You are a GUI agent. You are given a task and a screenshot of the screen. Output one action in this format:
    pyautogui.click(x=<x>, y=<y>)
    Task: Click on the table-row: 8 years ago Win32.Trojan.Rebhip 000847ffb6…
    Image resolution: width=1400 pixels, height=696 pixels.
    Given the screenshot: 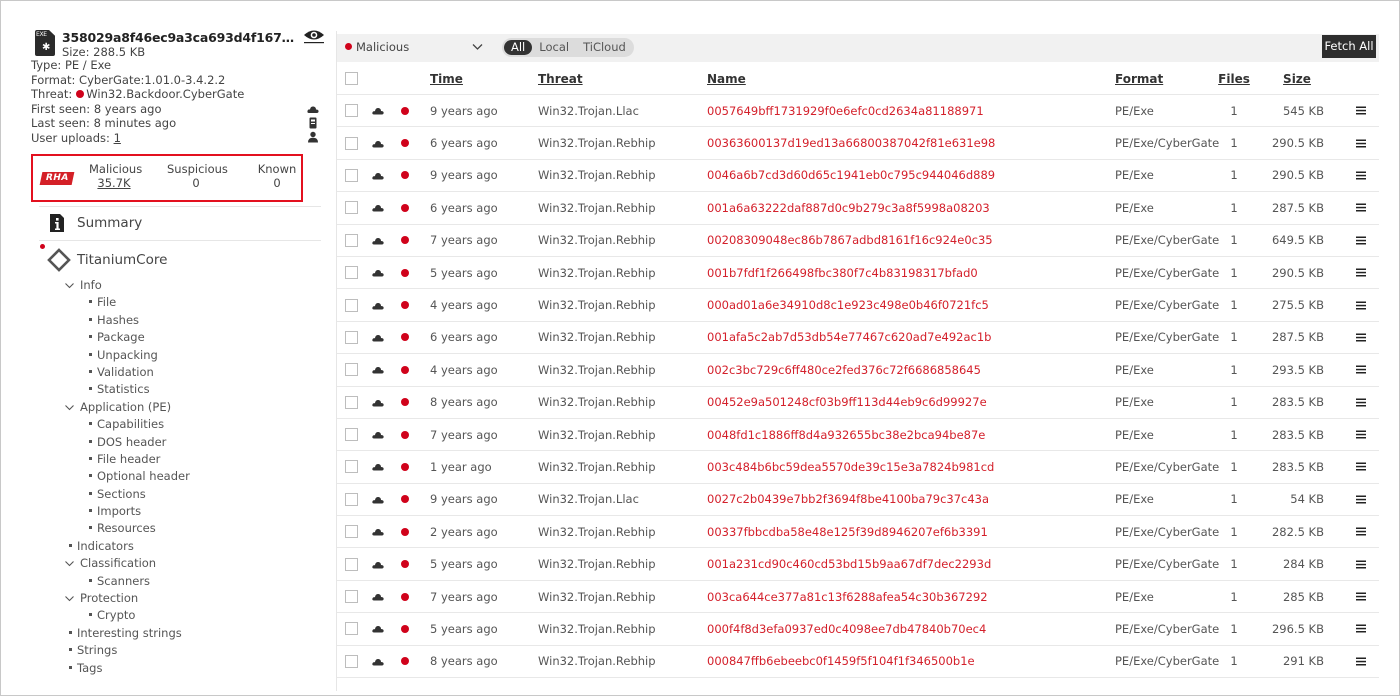 What is the action you would take?
    pyautogui.click(x=858, y=662)
    